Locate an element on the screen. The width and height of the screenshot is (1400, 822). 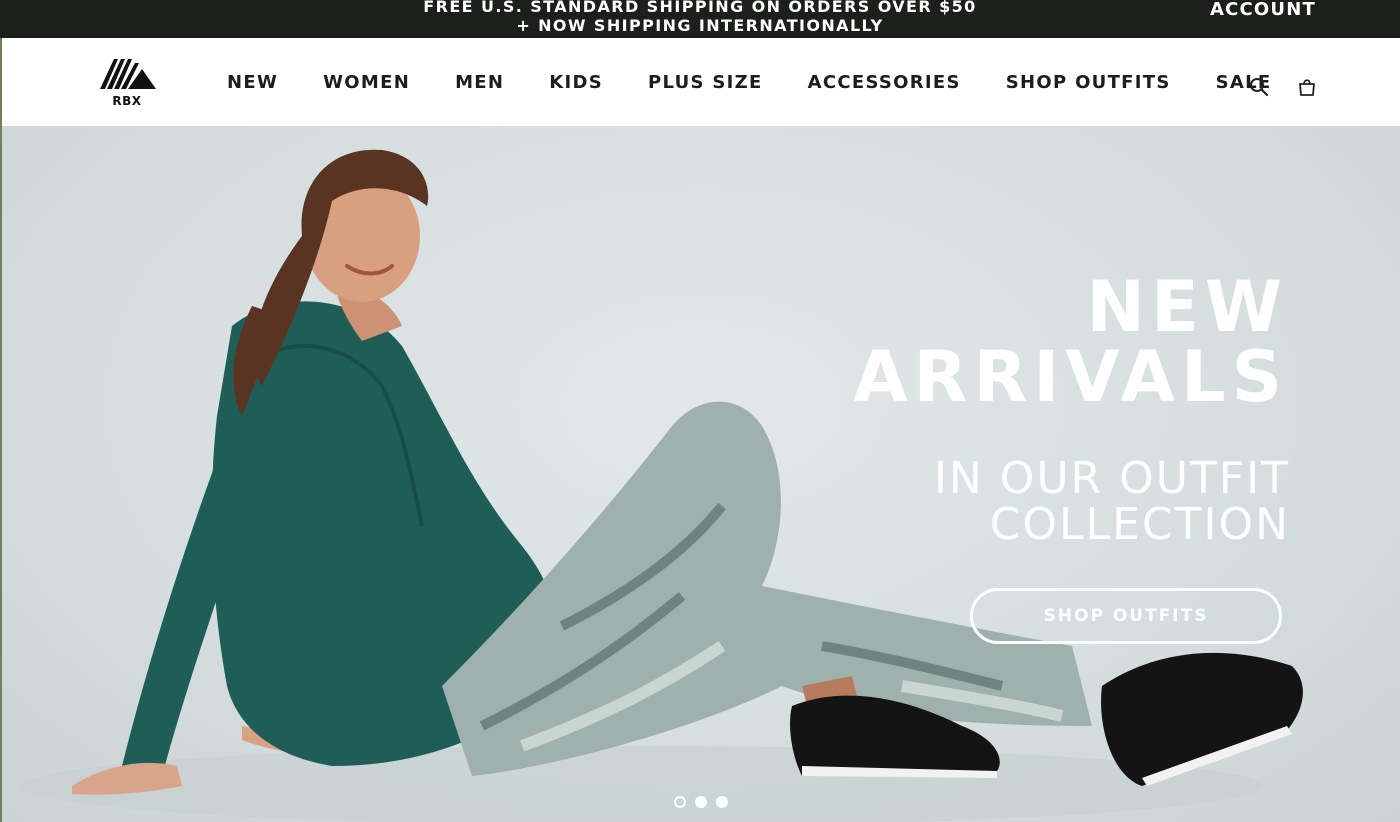
promo-line-2: + NOW SHIPPING INTERNATIONALLY is located at coordinates (700, 25).